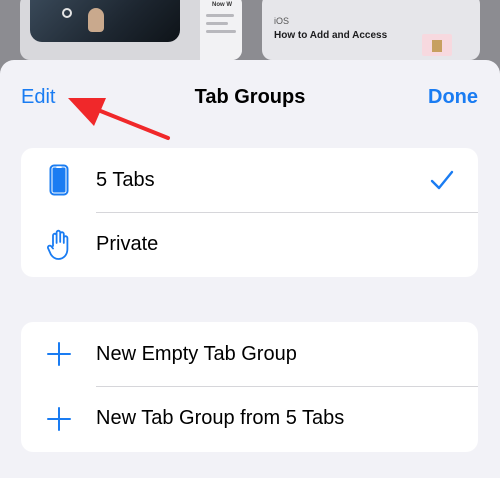 The height and width of the screenshot is (478, 500). I want to click on action-label: New Empty Tab Group, so click(196, 353).